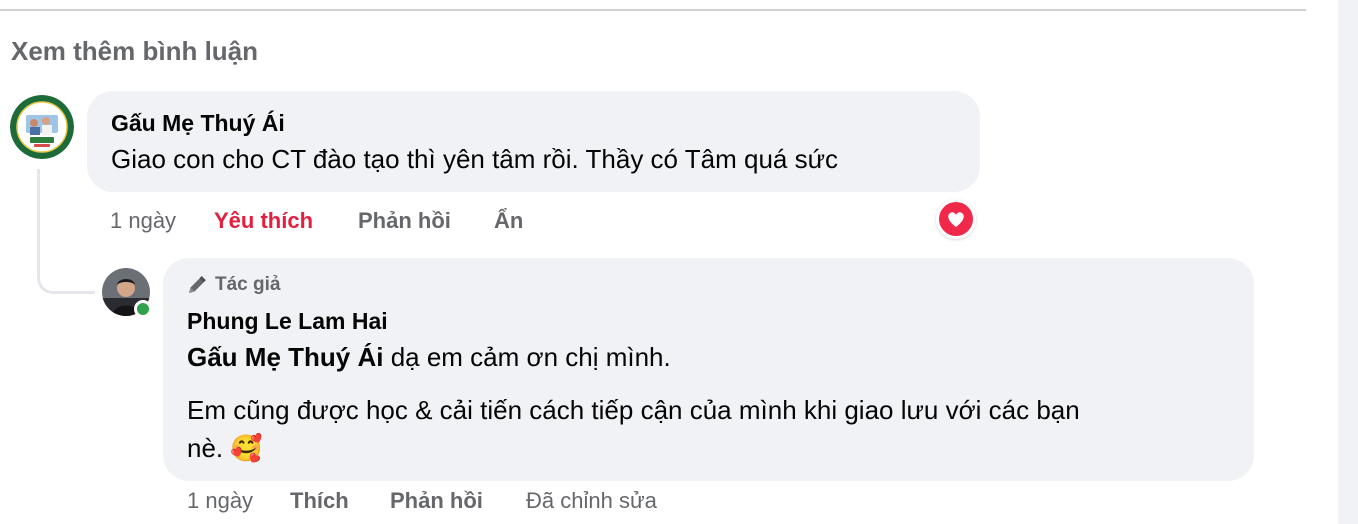 The height and width of the screenshot is (524, 1358). I want to click on avatar, so click(42, 127).